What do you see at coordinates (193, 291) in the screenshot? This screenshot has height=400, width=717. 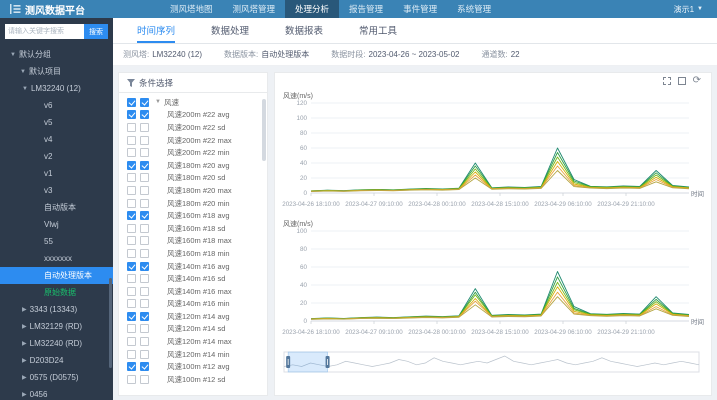 I see `channel-row: 风速140m #16 max` at bounding box center [193, 291].